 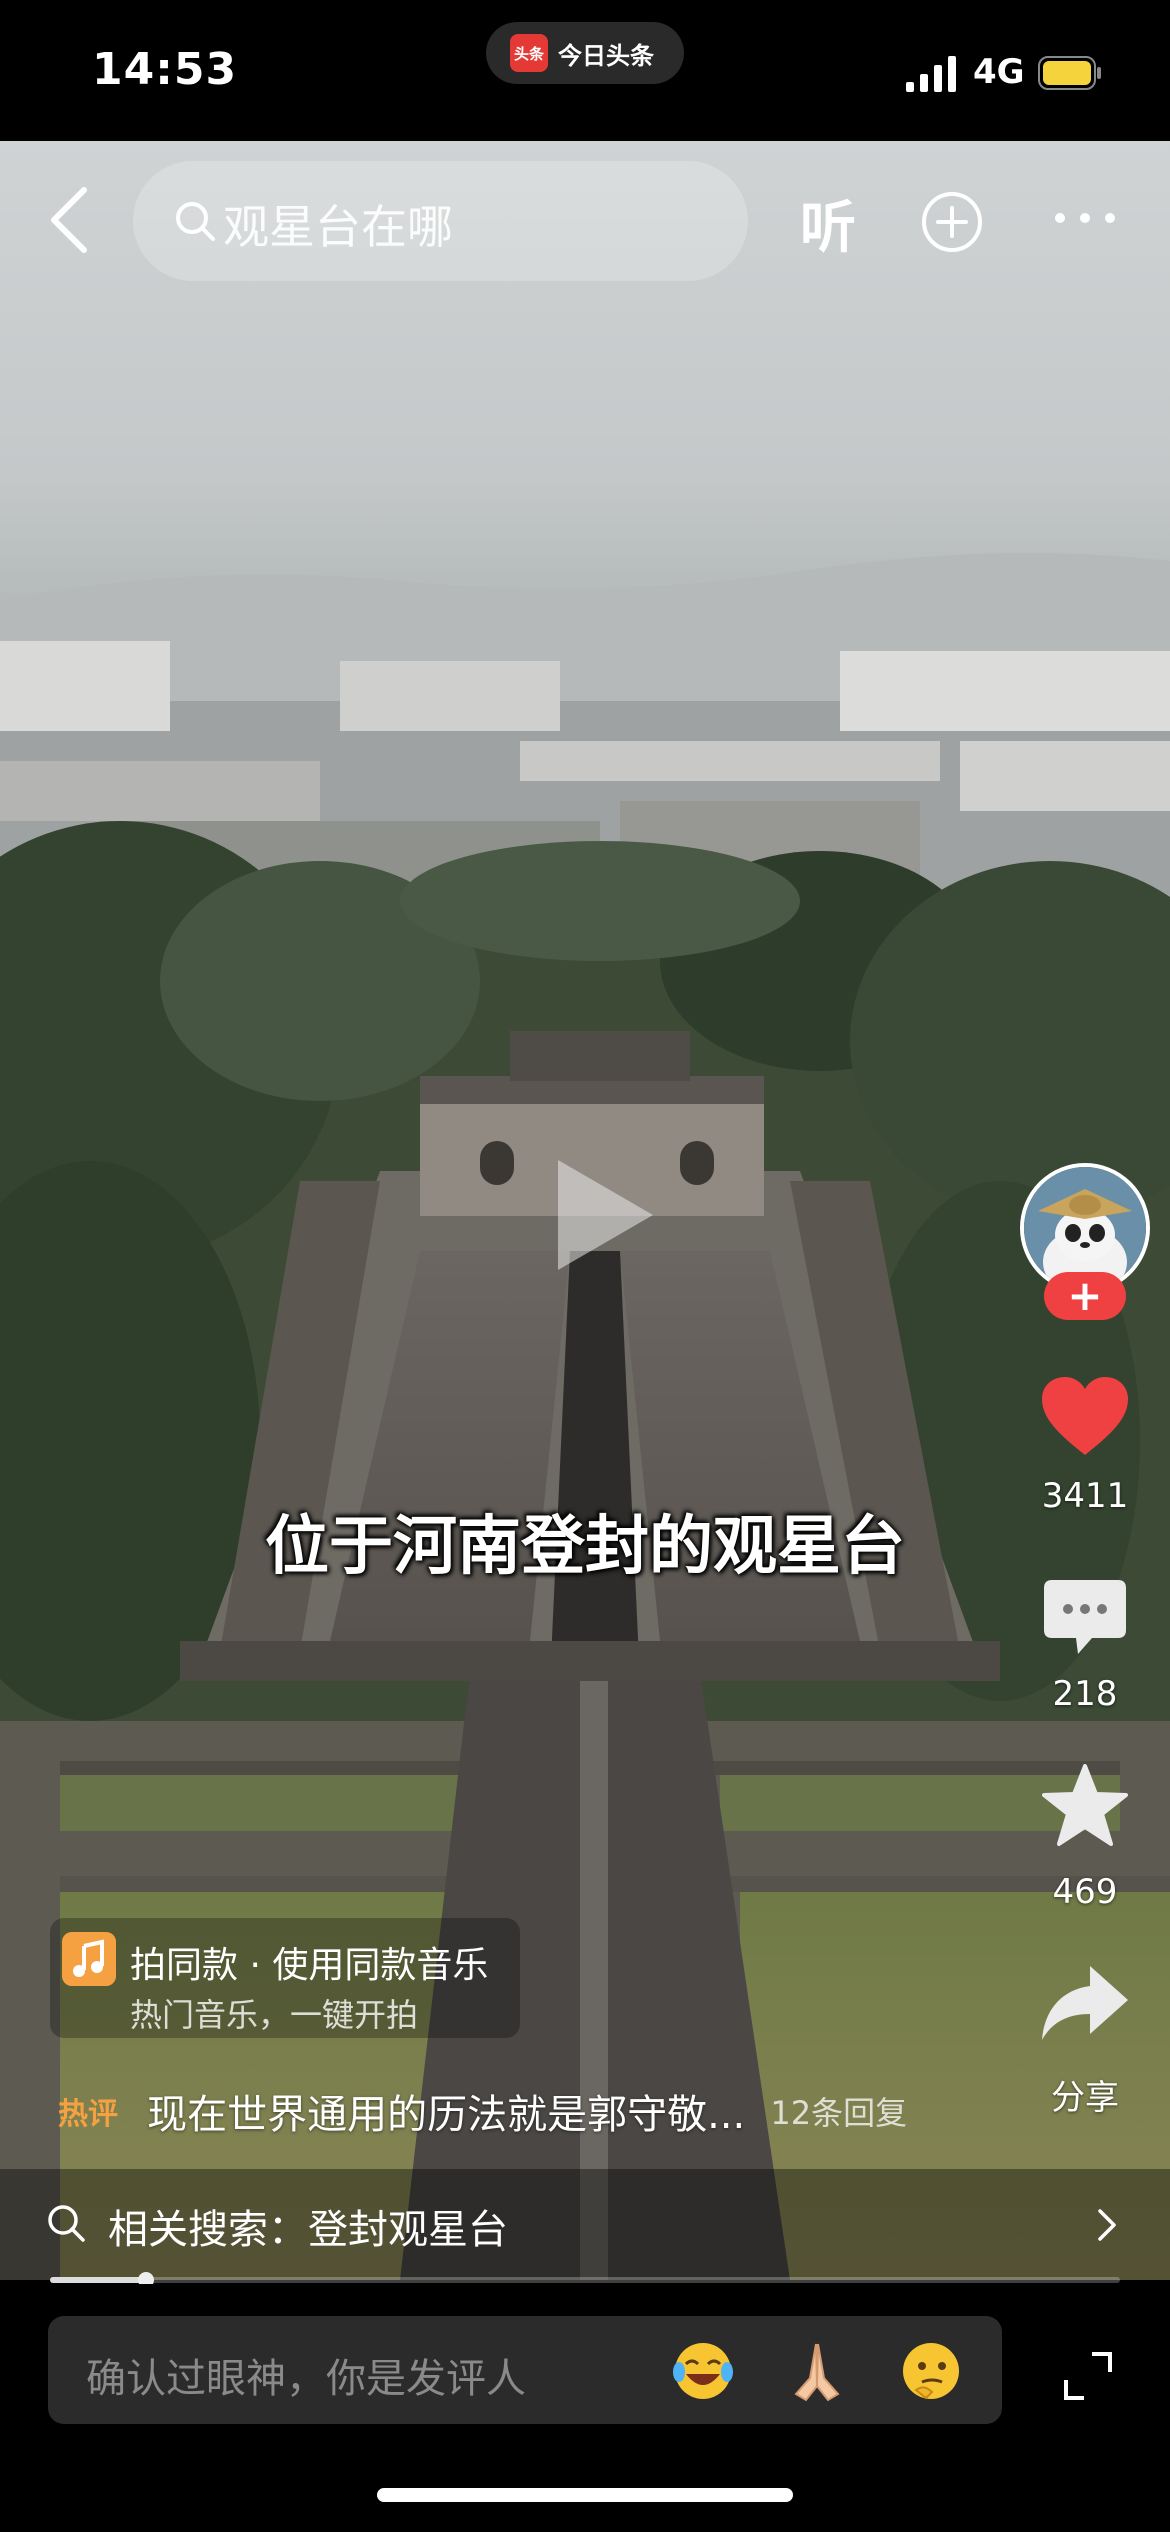 What do you see at coordinates (1085, 2098) in the screenshot?
I see `share-label: 分享` at bounding box center [1085, 2098].